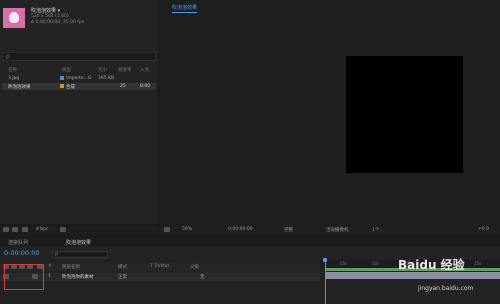 Image resolution: width=500 pixels, height=304 pixels. Describe the element at coordinates (14, 18) in the screenshot. I see `comp-thumbnail` at that location.